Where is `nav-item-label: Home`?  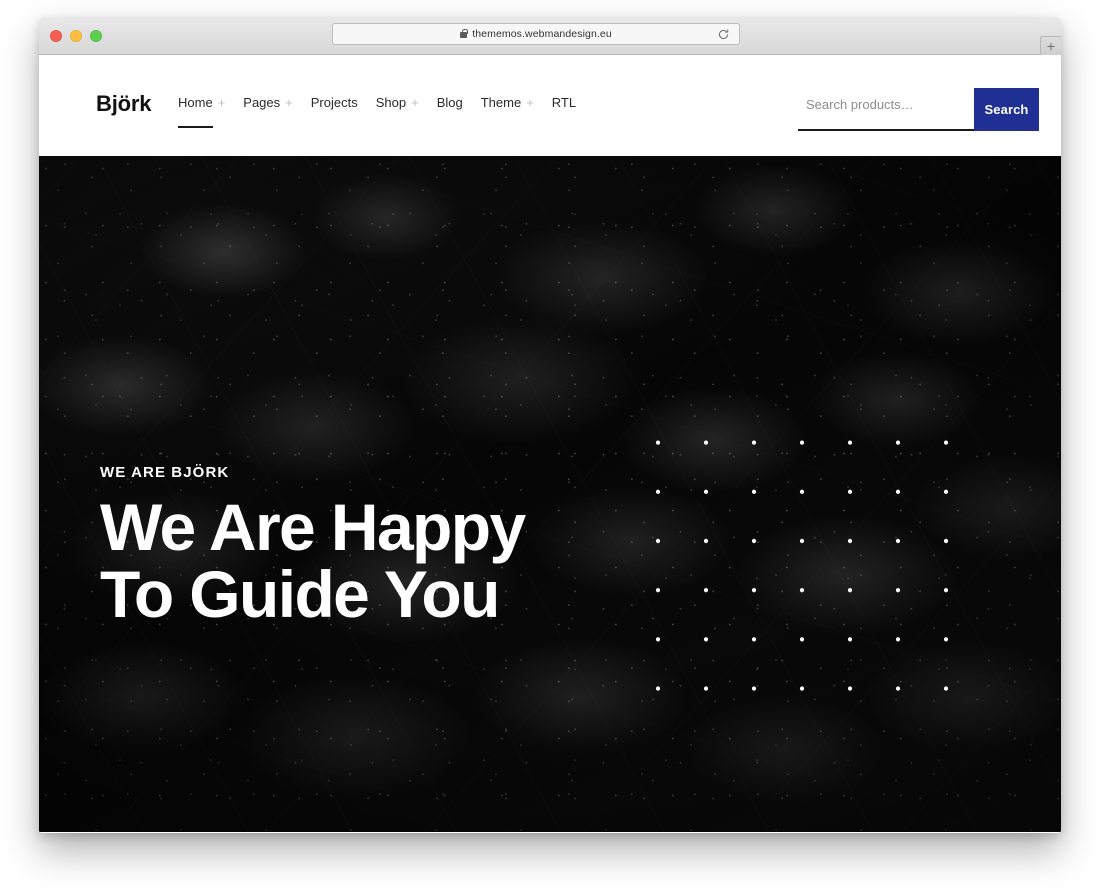
nav-item-label: Home is located at coordinates (195, 102).